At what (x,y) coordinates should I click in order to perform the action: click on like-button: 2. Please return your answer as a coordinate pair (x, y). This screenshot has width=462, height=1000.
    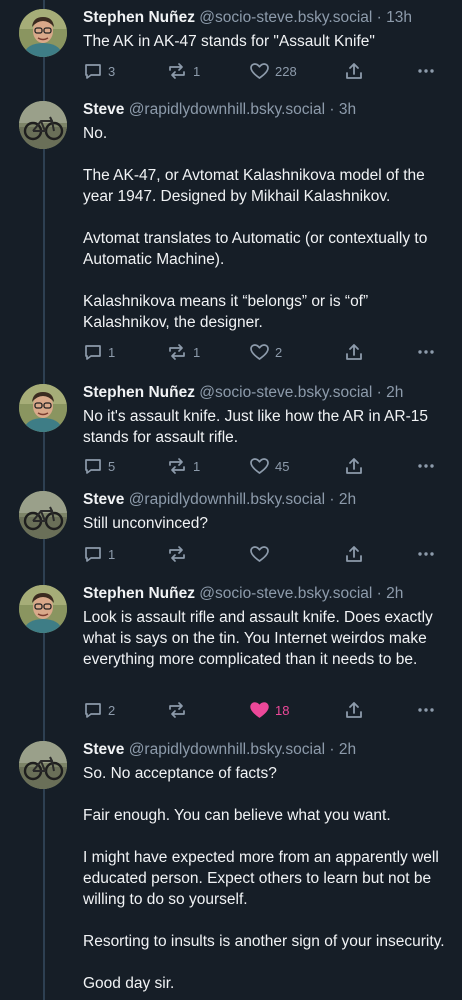
    Looking at the image, I should click on (265, 352).